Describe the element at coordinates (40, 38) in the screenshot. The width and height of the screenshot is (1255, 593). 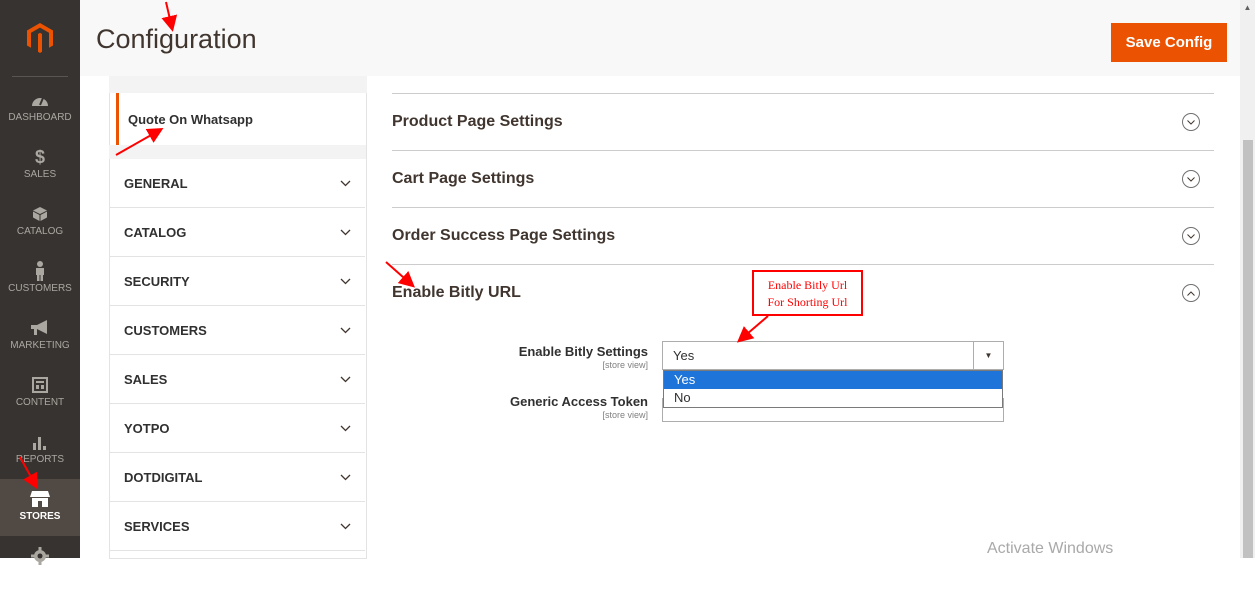
I see `magento-logo-icon` at that location.